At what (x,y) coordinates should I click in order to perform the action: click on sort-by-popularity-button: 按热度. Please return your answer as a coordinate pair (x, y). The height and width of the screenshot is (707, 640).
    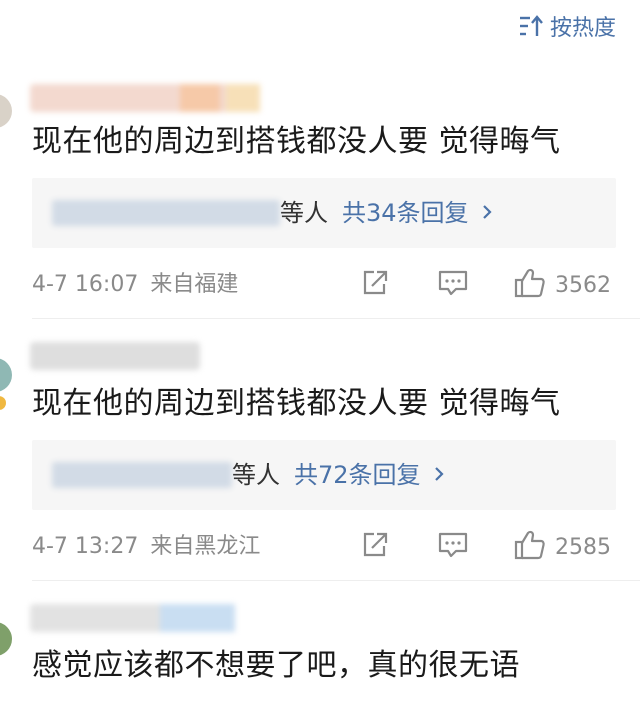
    Looking at the image, I should click on (567, 26).